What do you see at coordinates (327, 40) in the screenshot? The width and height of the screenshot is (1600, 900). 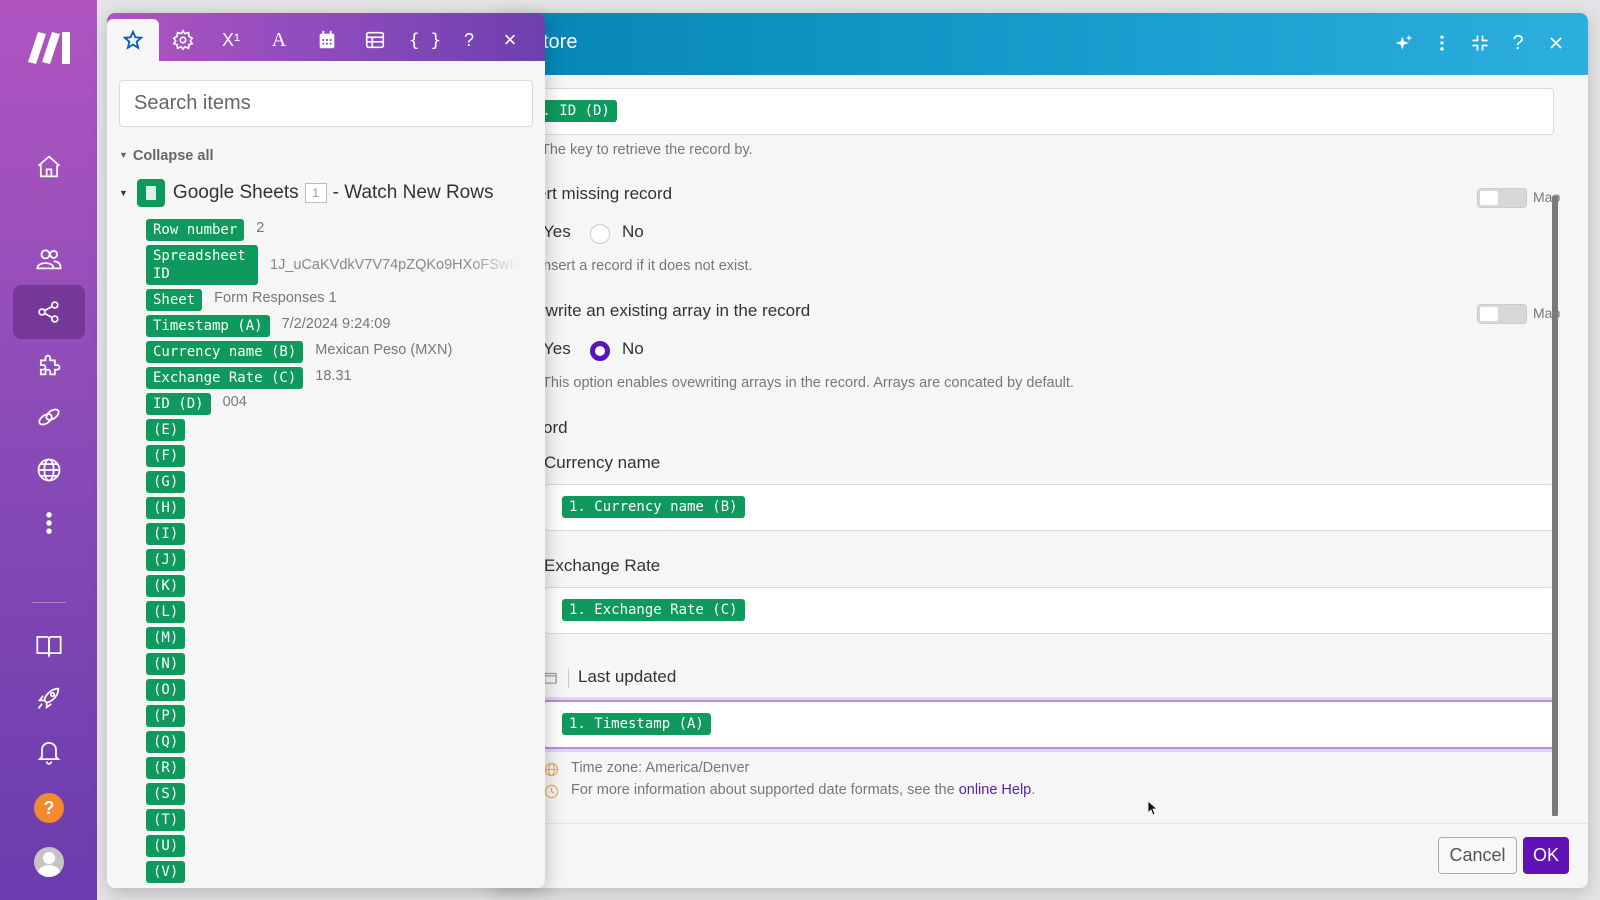 I see `tab-date` at bounding box center [327, 40].